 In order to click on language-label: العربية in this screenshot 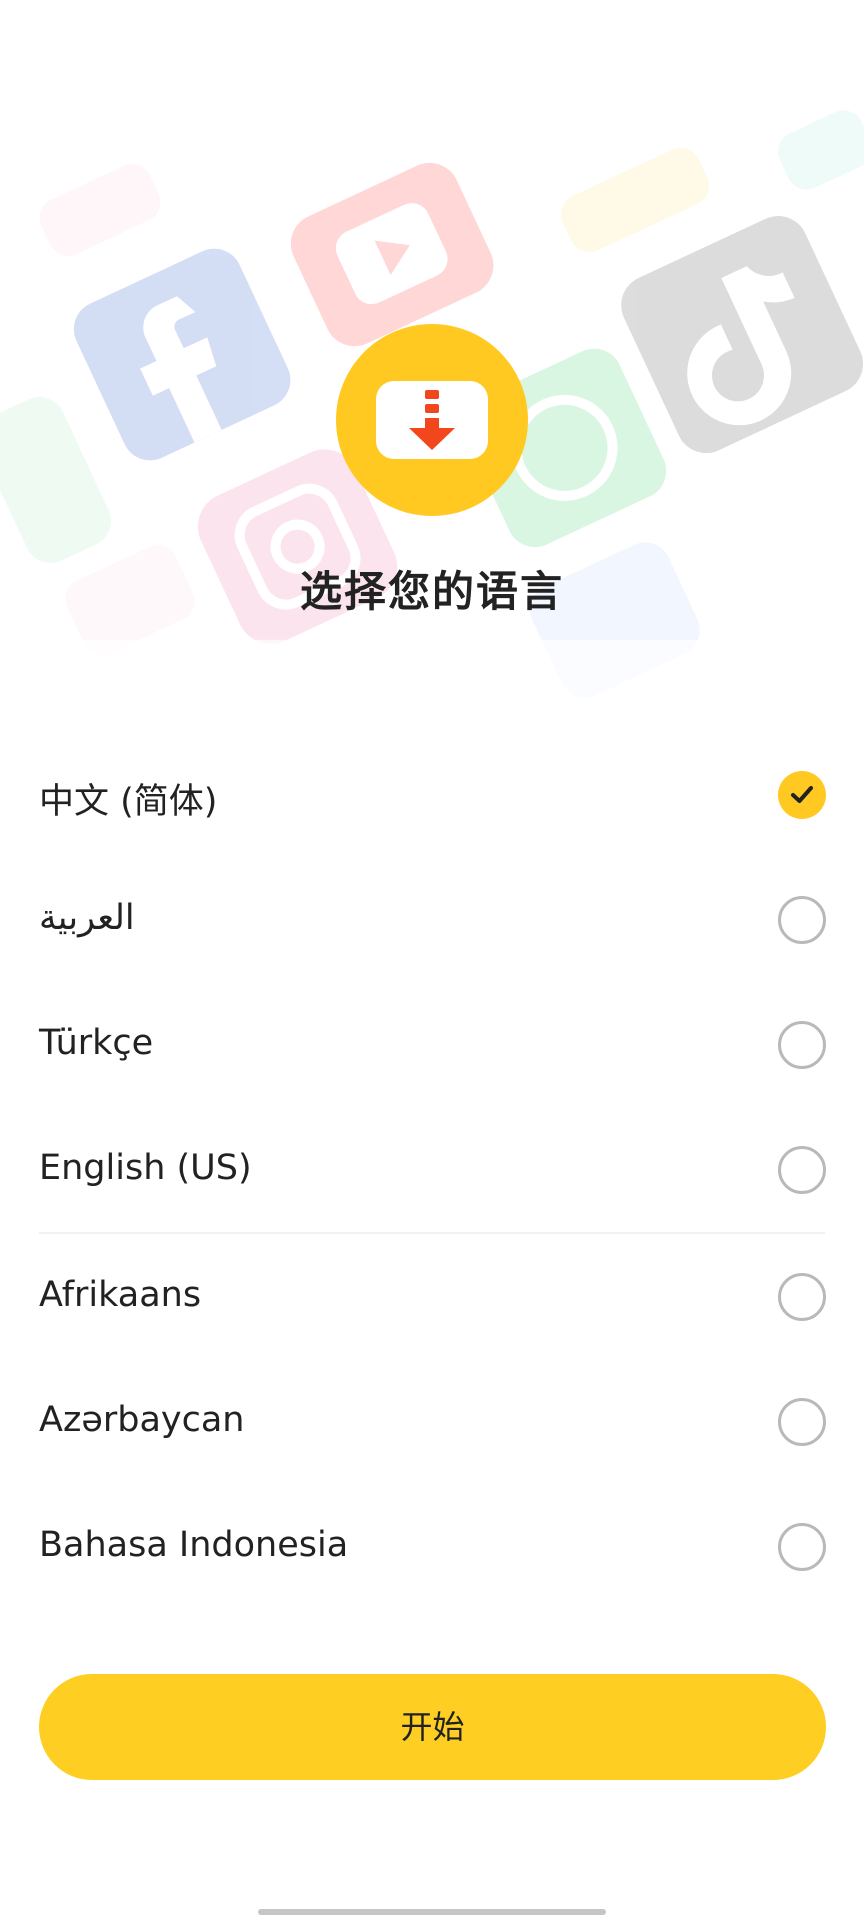, I will do `click(87, 918)`.